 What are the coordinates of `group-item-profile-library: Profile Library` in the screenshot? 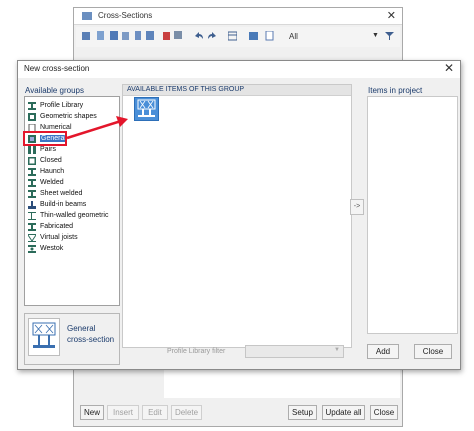 It's located at (55, 105).